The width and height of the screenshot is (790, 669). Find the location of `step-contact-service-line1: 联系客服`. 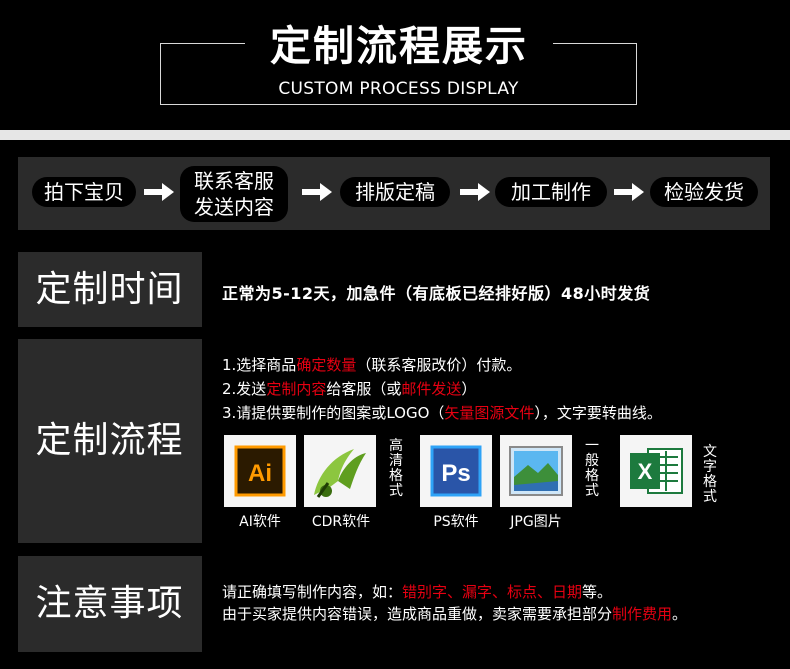

step-contact-service-line1: 联系客服 is located at coordinates (234, 181).